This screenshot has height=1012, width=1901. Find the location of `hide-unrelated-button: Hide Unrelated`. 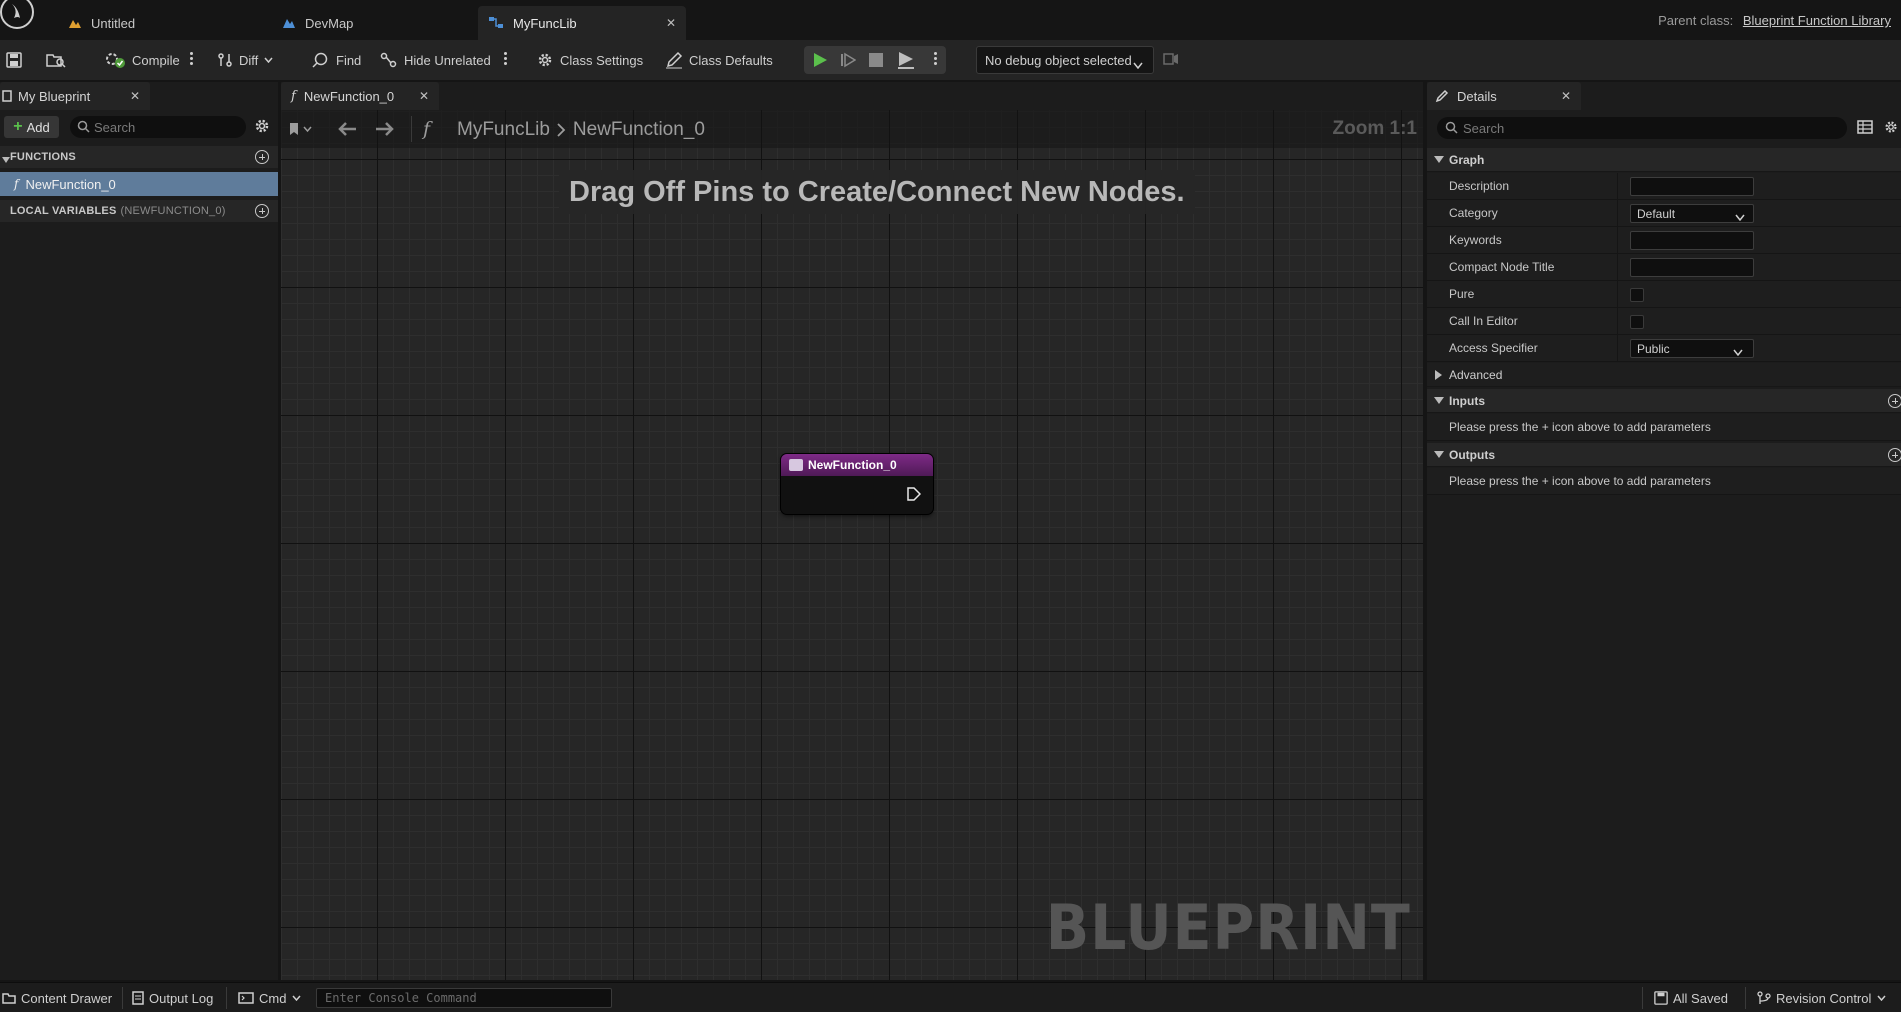

hide-unrelated-button: Hide Unrelated is located at coordinates (435, 60).